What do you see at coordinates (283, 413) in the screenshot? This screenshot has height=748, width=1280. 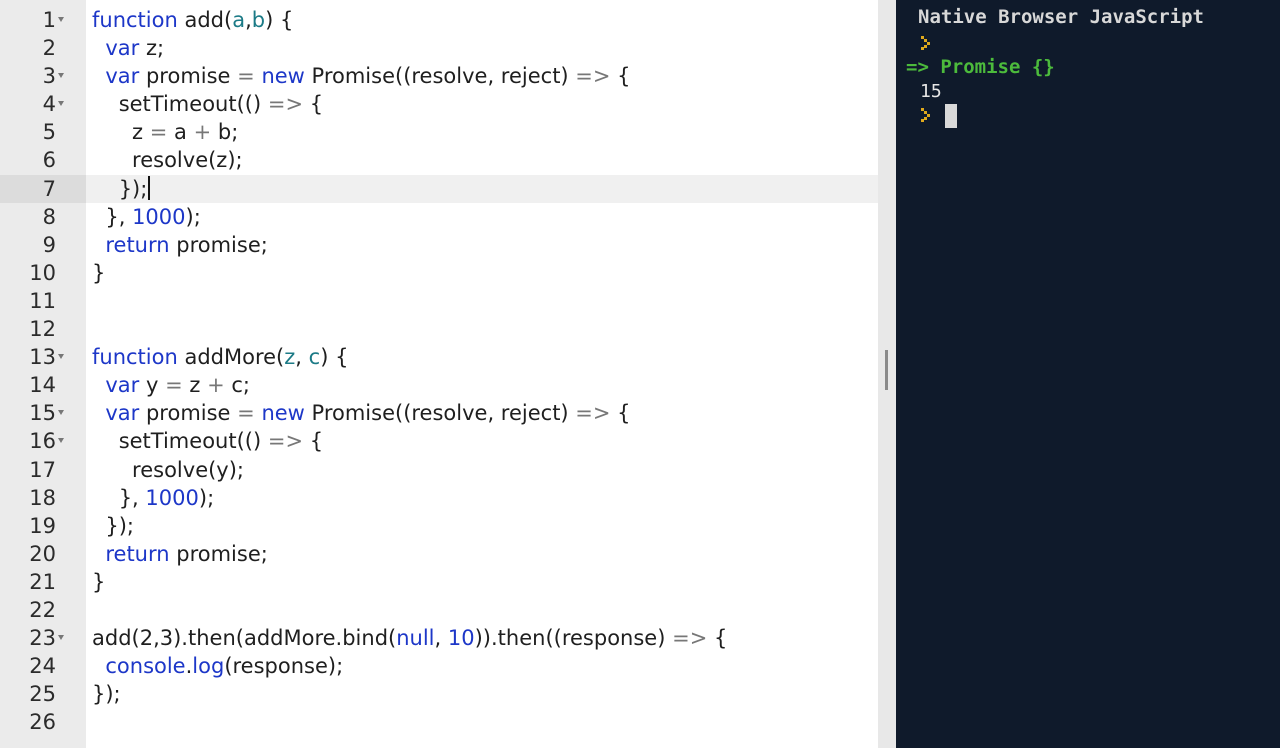 I see `code-token: new` at bounding box center [283, 413].